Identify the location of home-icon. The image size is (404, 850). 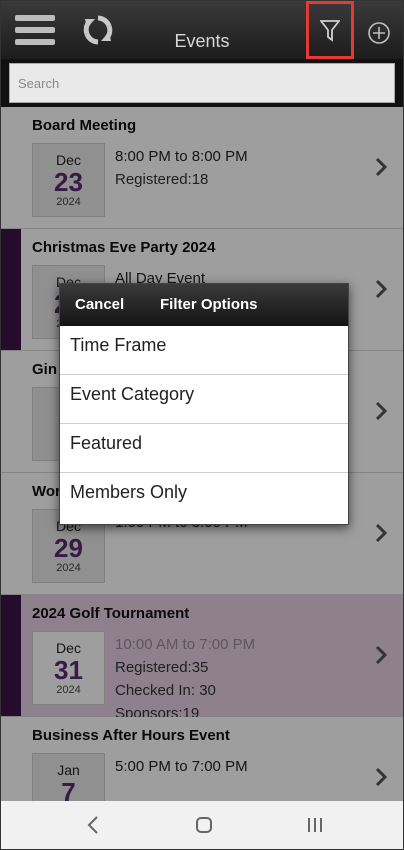
(204, 825).